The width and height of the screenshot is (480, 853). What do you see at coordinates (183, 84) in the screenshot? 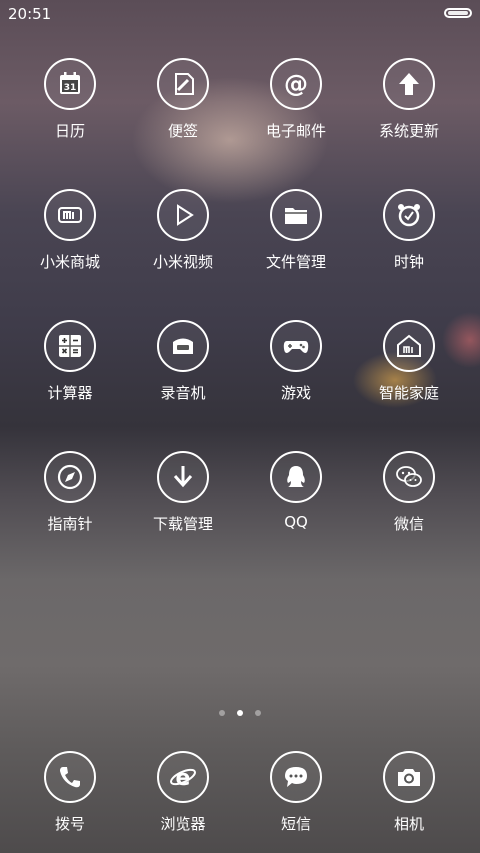
I see `notes-icon` at bounding box center [183, 84].